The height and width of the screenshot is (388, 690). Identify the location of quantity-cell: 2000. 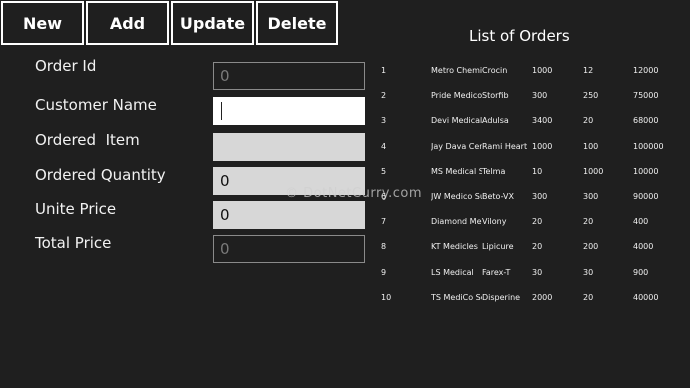
(542, 297).